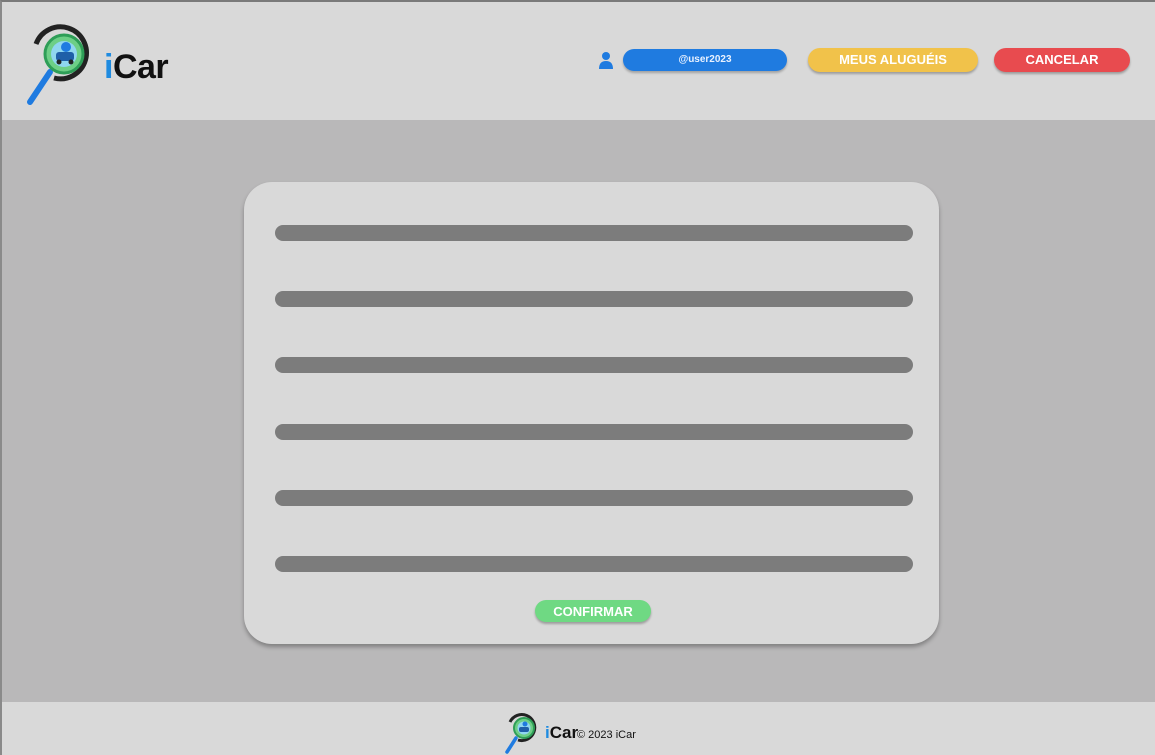 The image size is (1155, 755). What do you see at coordinates (593, 611) in the screenshot?
I see `confirm-button: CONFIRMAR` at bounding box center [593, 611].